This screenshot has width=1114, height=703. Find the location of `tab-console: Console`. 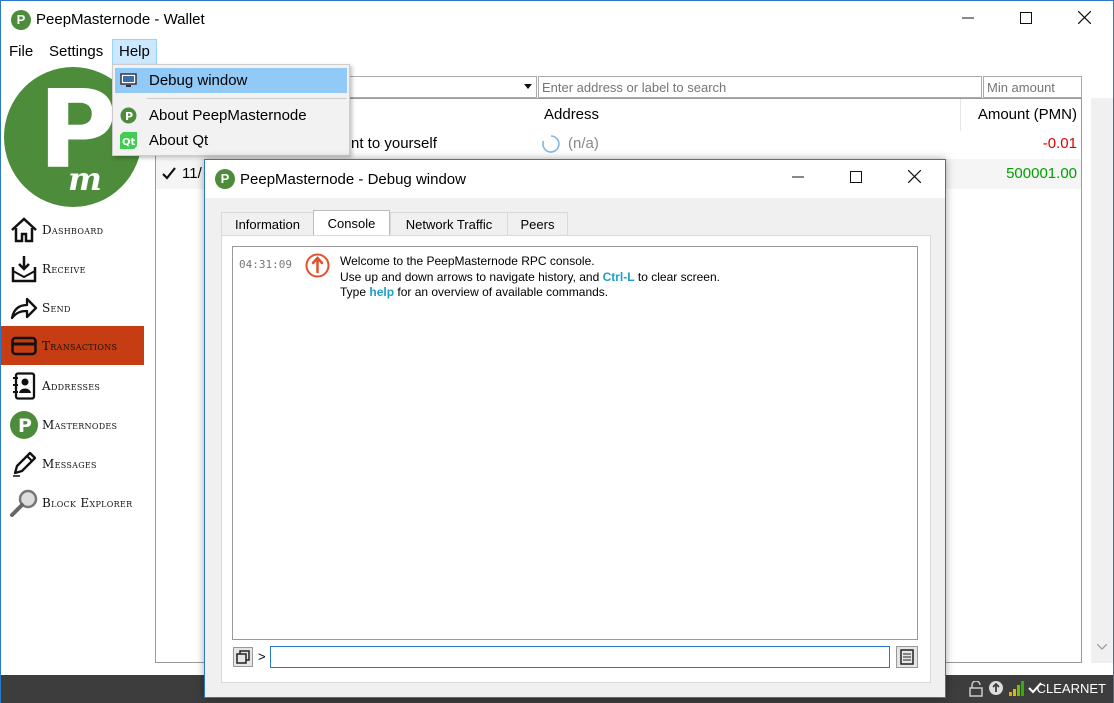

tab-console: Console is located at coordinates (351, 223).